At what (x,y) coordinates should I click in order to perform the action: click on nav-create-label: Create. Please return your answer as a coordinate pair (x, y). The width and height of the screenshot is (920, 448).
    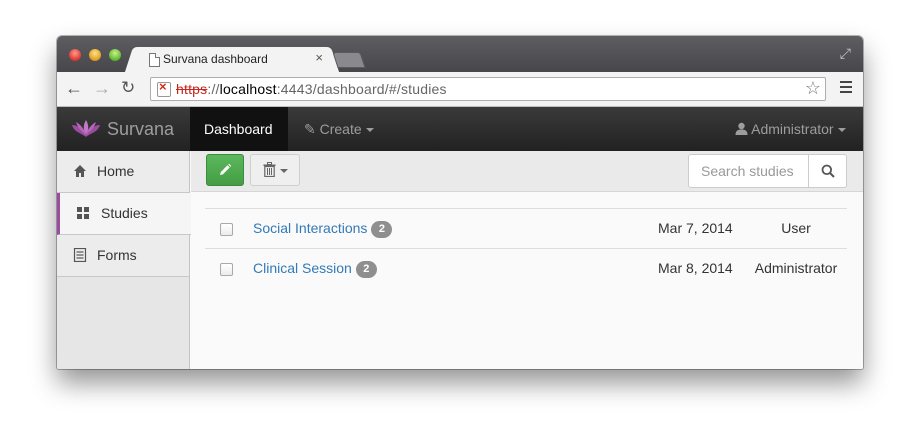
    Looking at the image, I should click on (340, 129).